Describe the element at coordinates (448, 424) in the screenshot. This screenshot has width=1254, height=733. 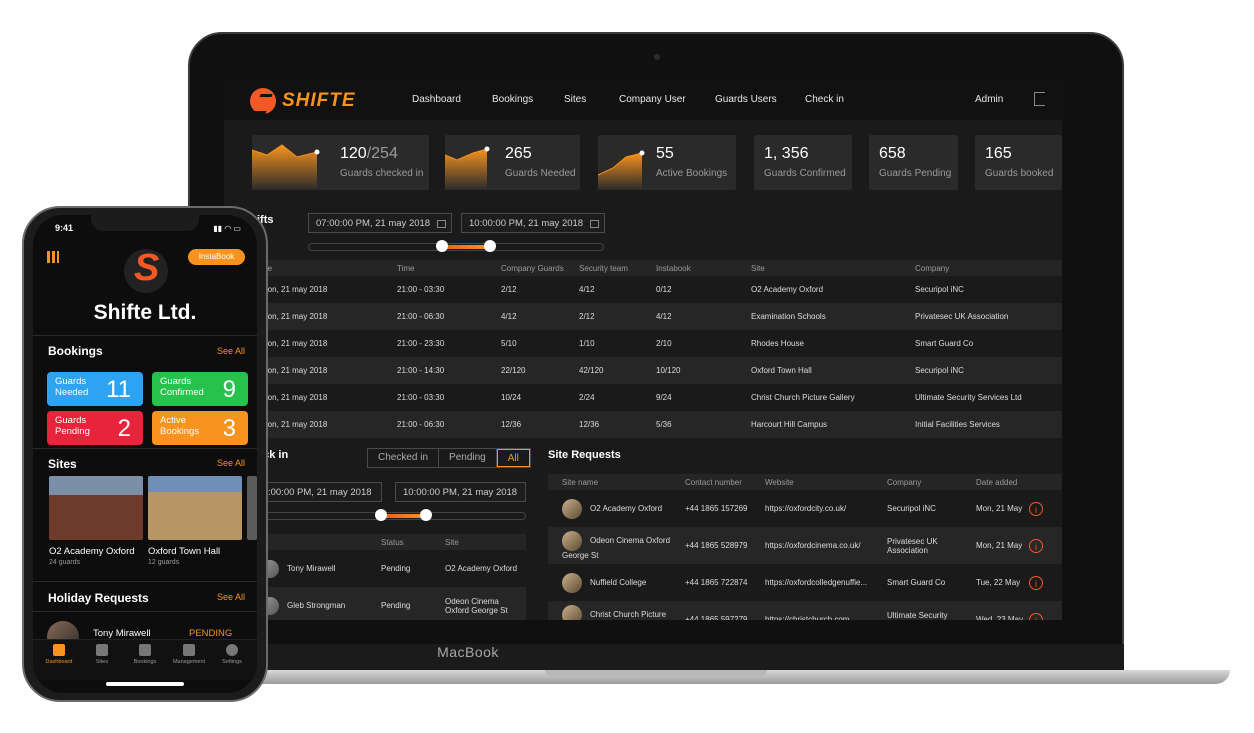
I see `table-cell: 21:00 - 06:30` at that location.